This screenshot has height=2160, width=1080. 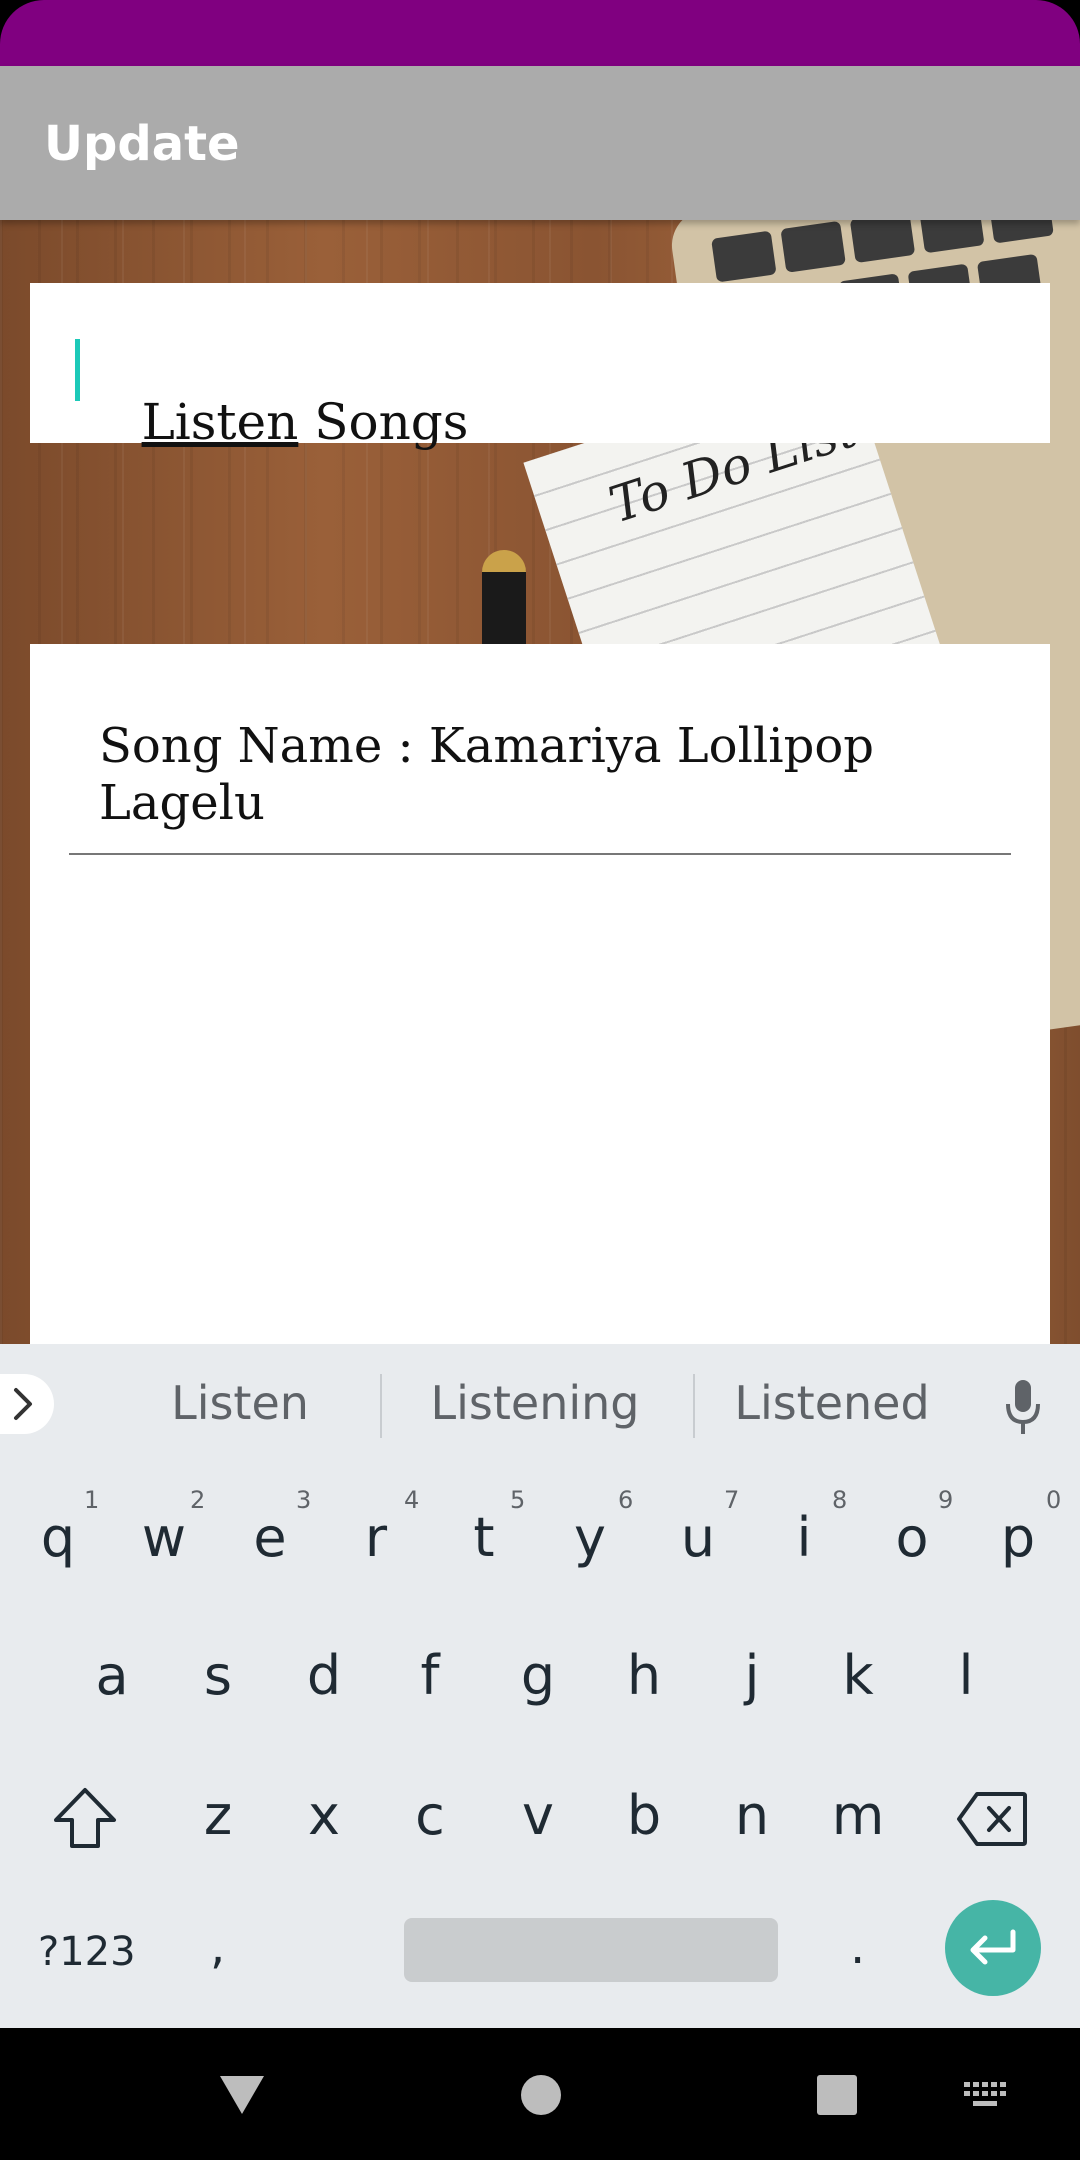 I want to click on enter-icon, so click(x=993, y=1948).